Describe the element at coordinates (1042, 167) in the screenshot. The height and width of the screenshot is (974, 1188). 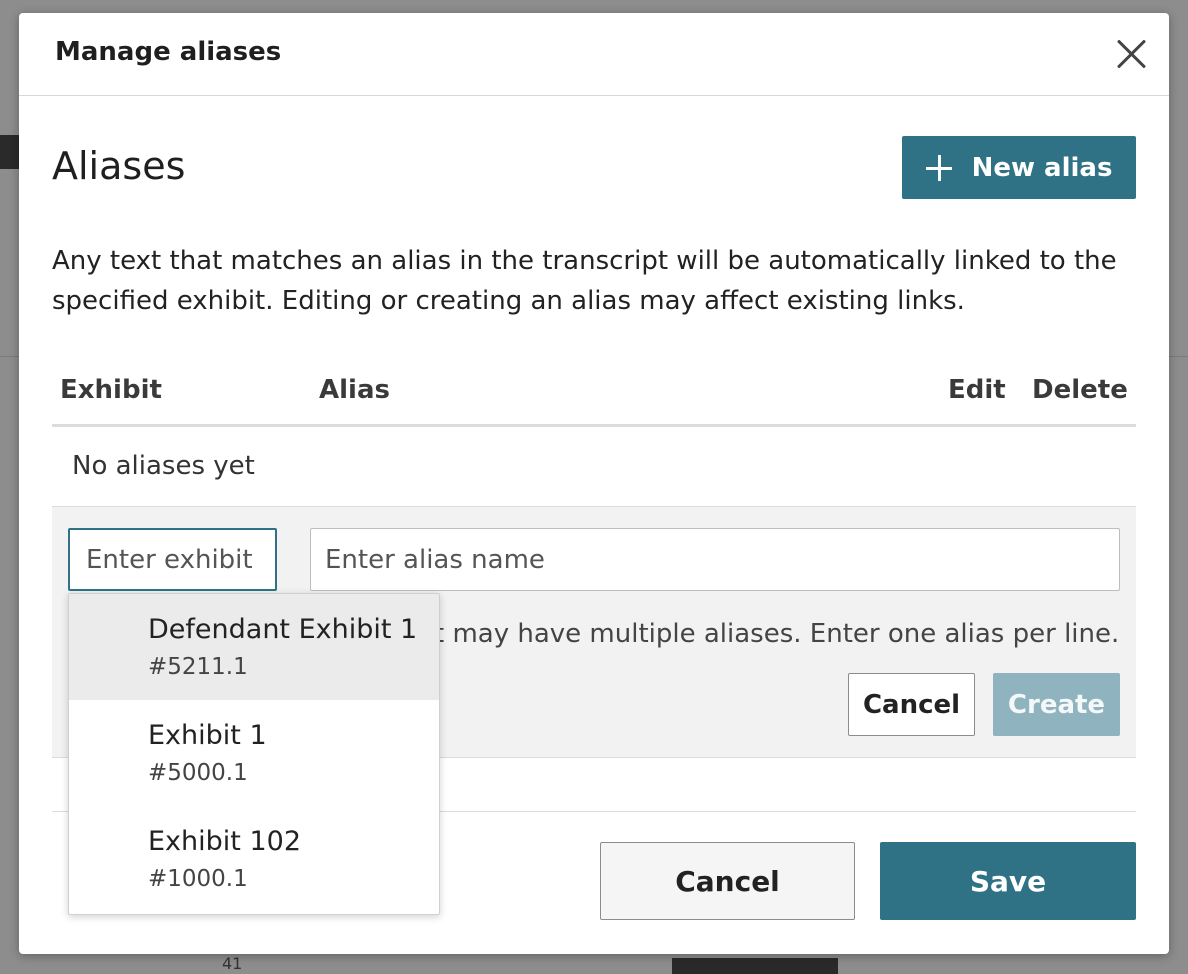
I see `new-alias-label: New alias` at that location.